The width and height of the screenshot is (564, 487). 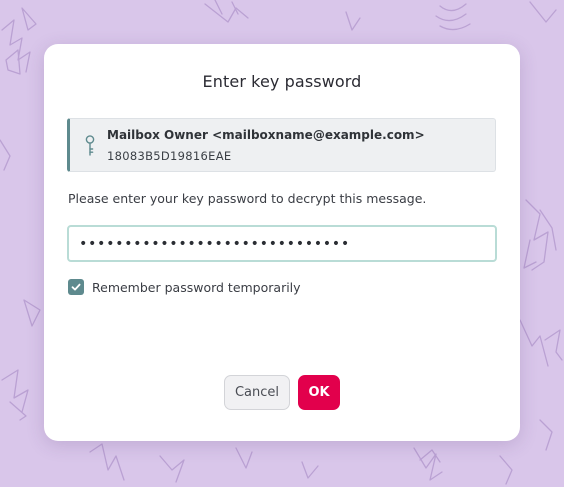 What do you see at coordinates (282, 81) in the screenshot?
I see `dialog-title: Enter key password` at bounding box center [282, 81].